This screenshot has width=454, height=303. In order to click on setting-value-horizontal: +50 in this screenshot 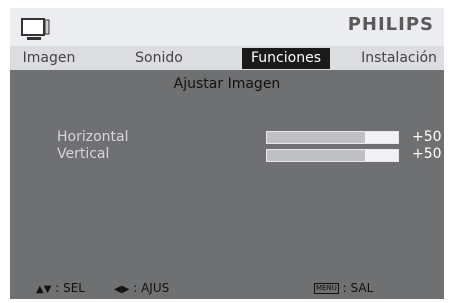, I will do `click(427, 137)`.